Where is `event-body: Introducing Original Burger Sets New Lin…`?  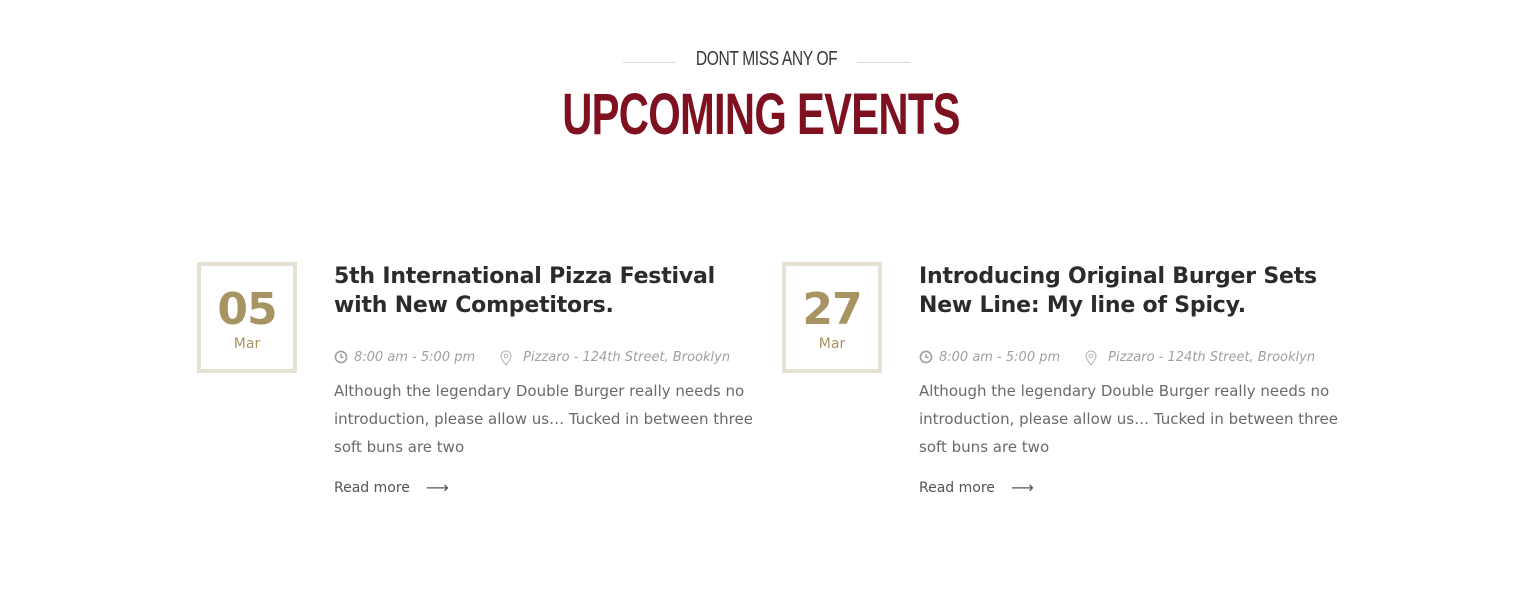 event-body: Introducing Original Burger Sets New Lin… is located at coordinates (1130, 379).